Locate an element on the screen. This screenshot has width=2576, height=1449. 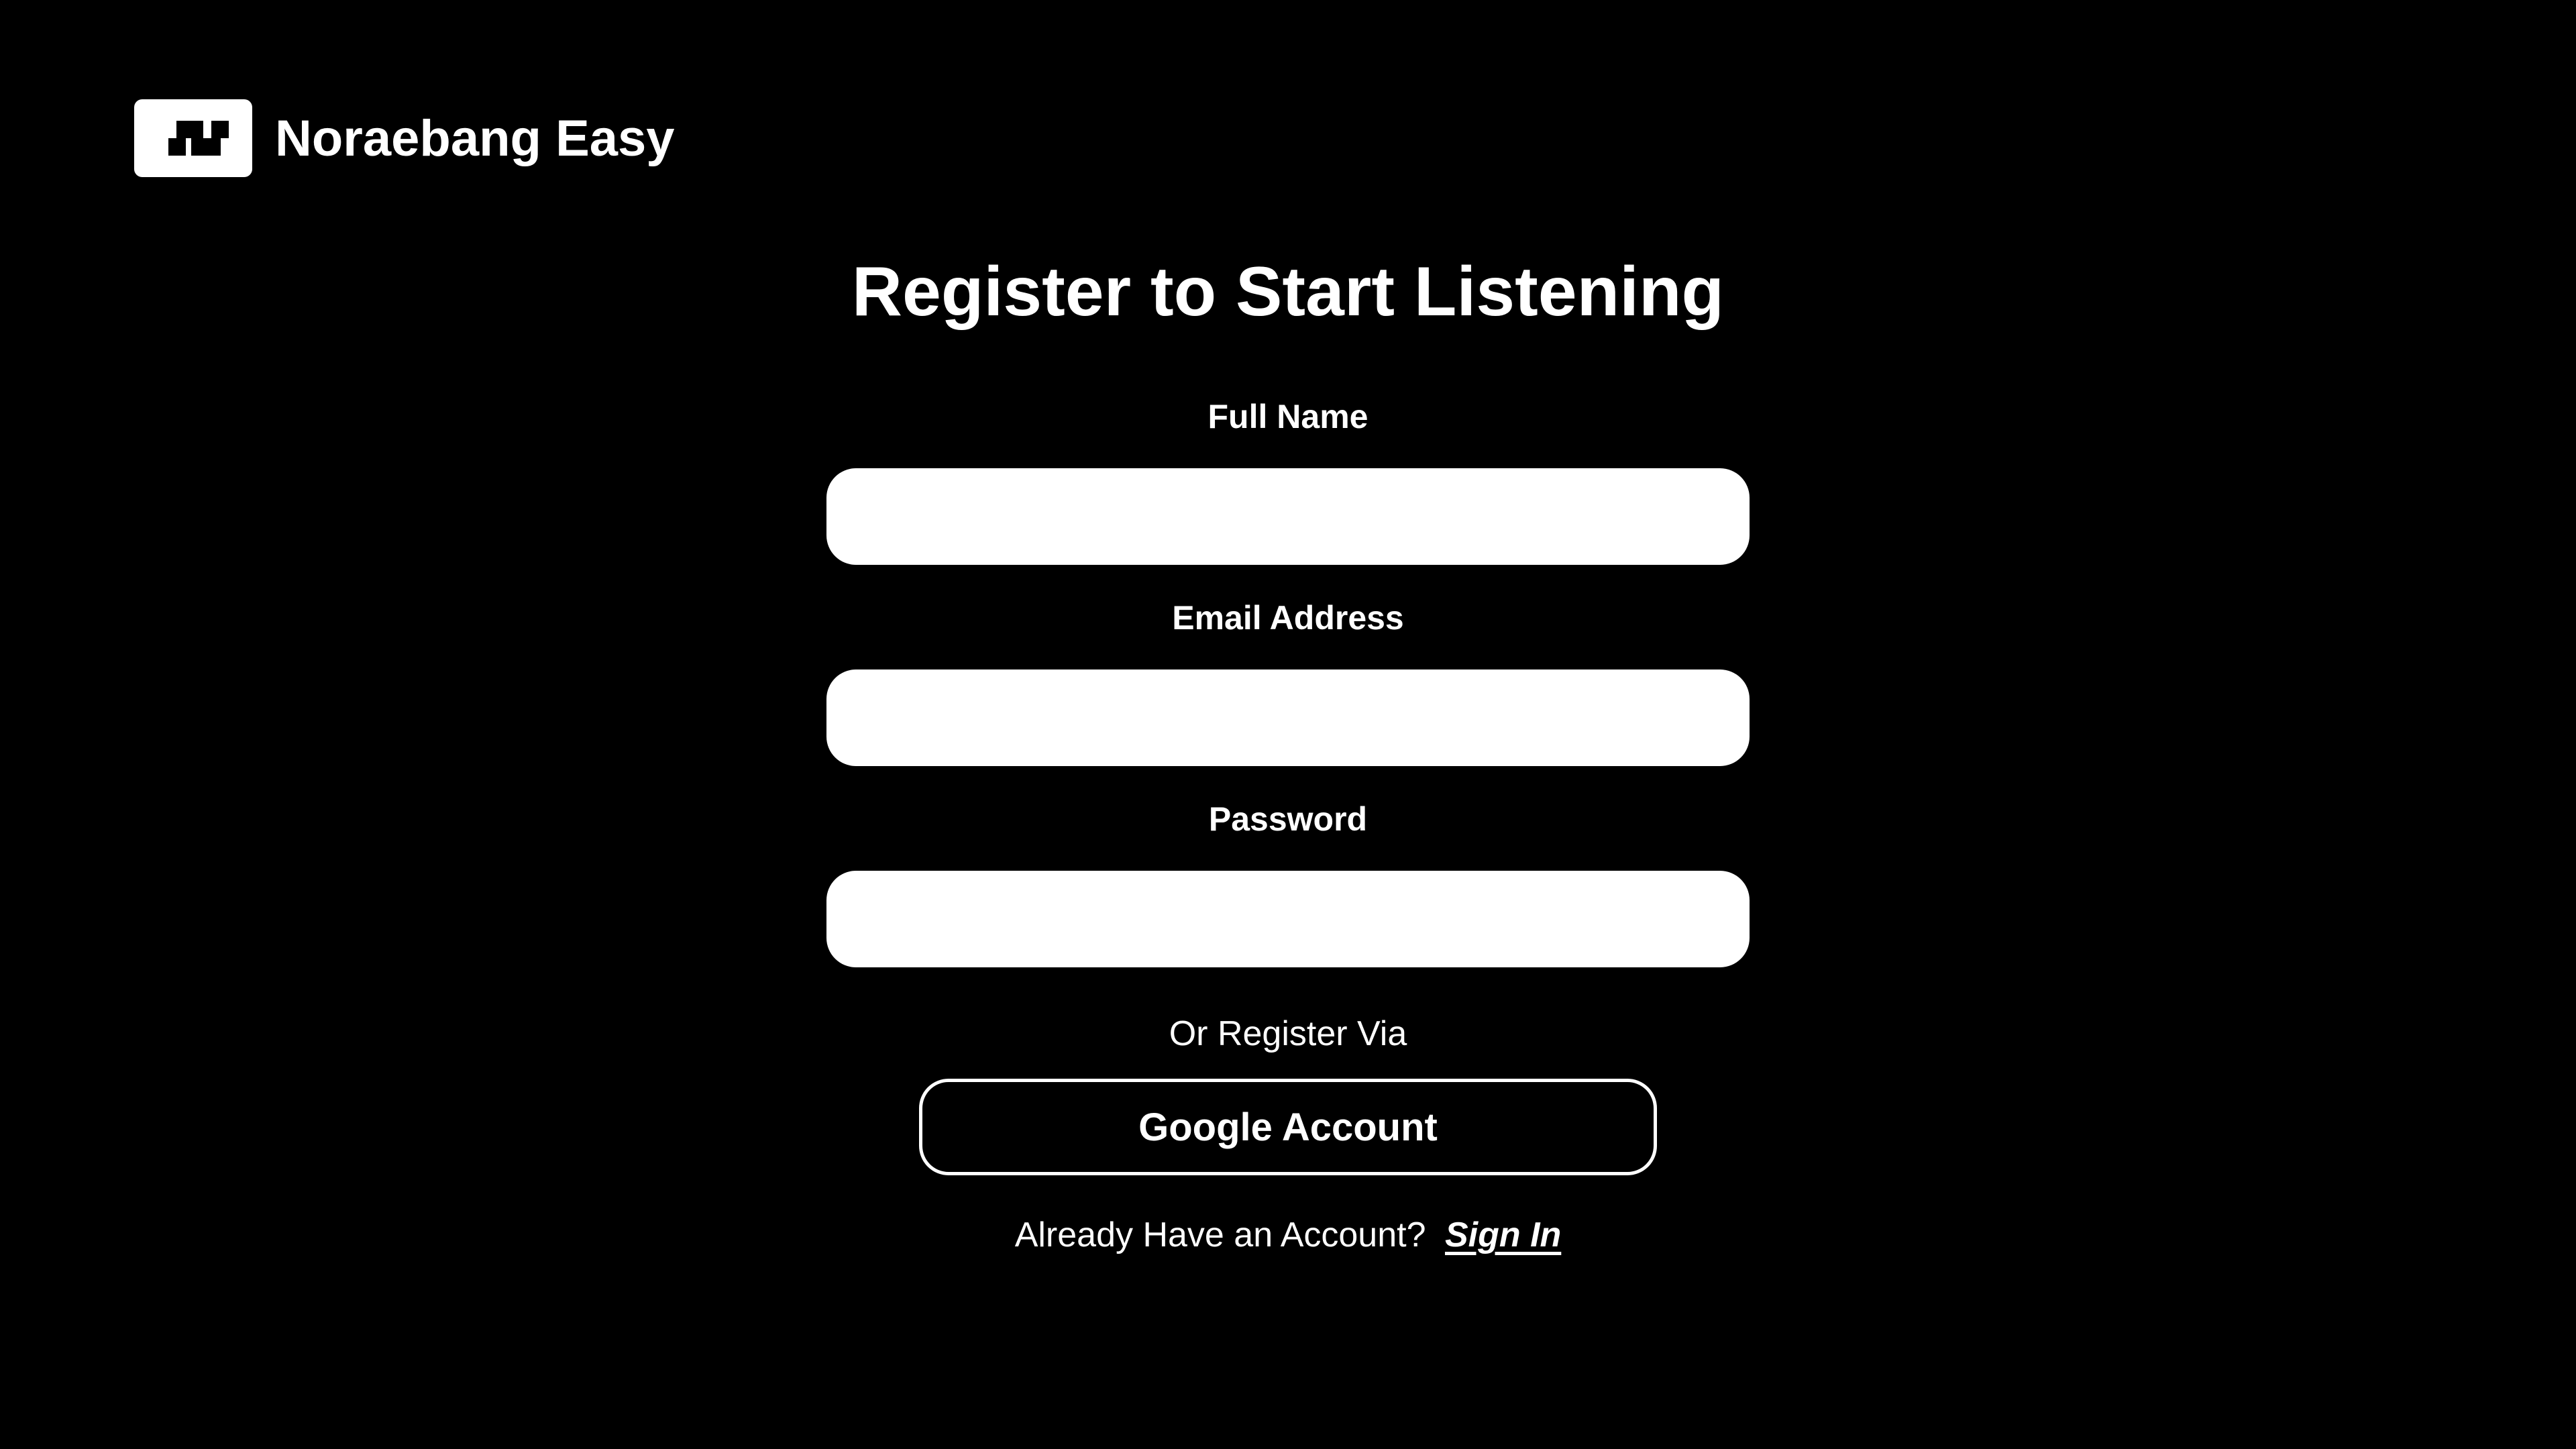
full-name-input is located at coordinates (1288, 516).